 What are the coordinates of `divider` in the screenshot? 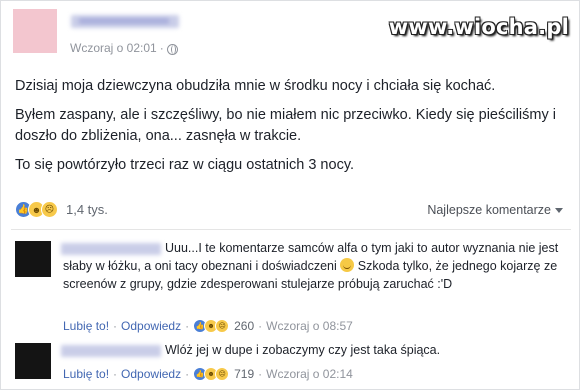 It's located at (291, 229).